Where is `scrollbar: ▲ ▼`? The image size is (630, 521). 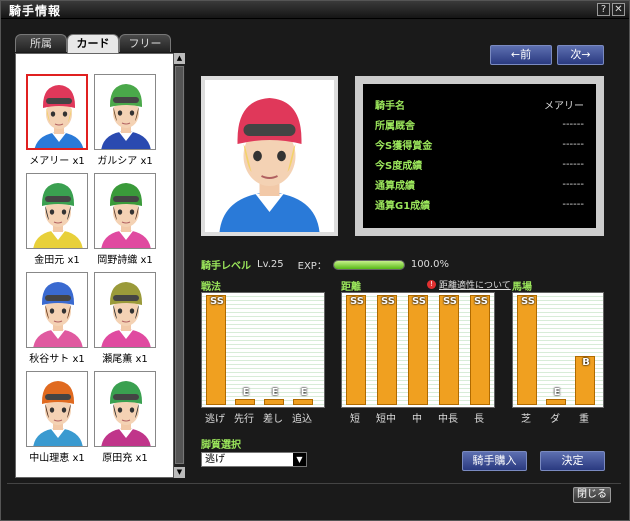 scrollbar: ▲ ▼ is located at coordinates (179, 265).